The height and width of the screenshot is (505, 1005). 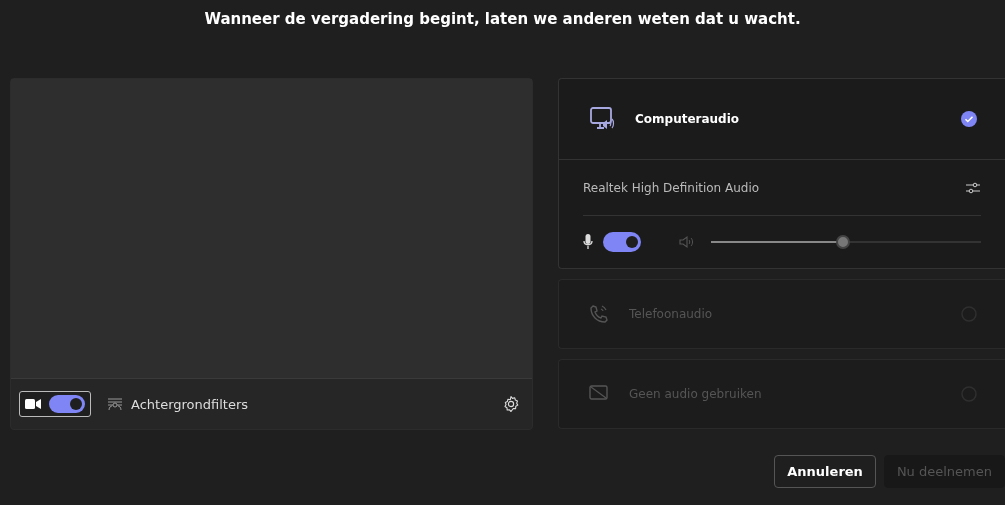 What do you see at coordinates (599, 314) in the screenshot?
I see `phone-icon` at bounding box center [599, 314].